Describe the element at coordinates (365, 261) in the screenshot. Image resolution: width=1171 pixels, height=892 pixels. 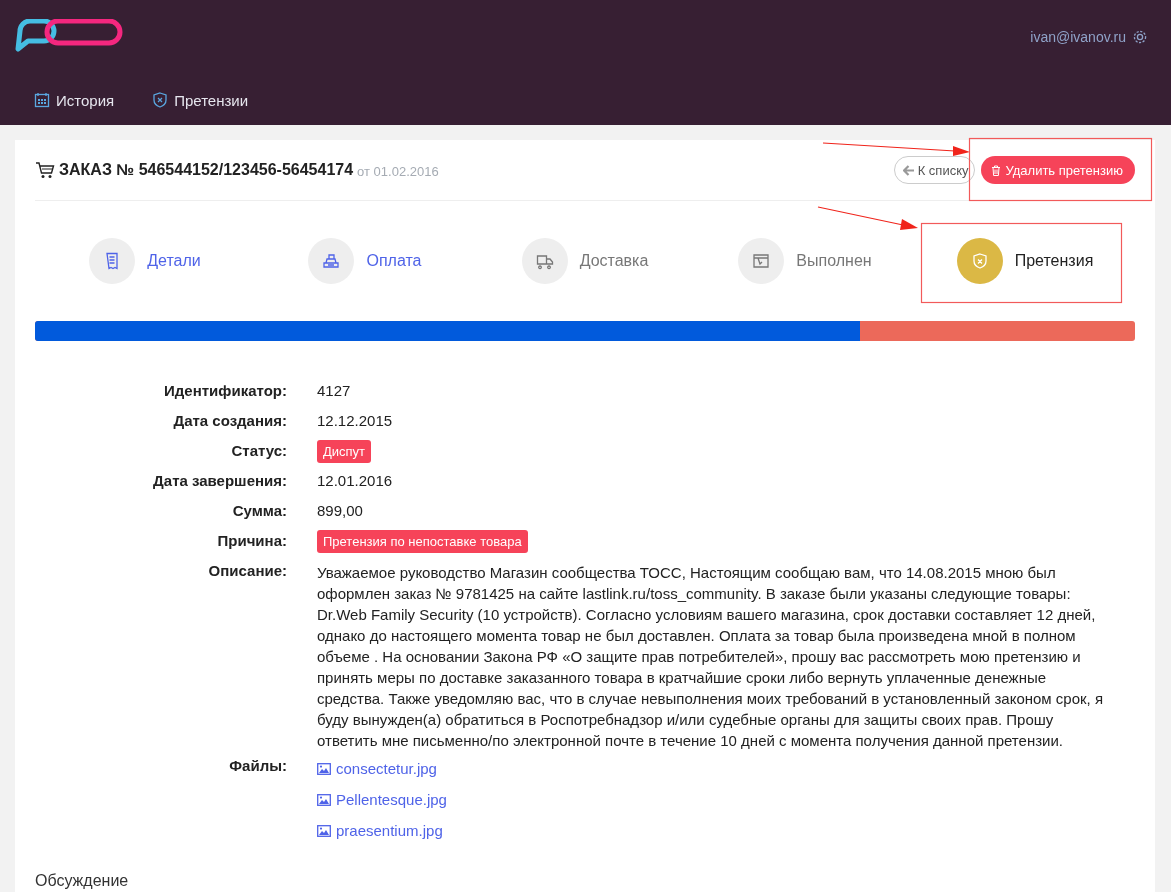
I see `step-tab: Оплата` at that location.